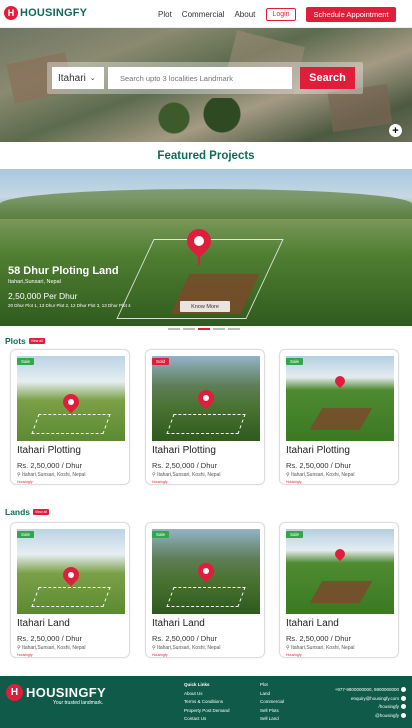  Describe the element at coordinates (370, 716) in the screenshot. I see `footer-whatsapp: @housingfy` at that location.